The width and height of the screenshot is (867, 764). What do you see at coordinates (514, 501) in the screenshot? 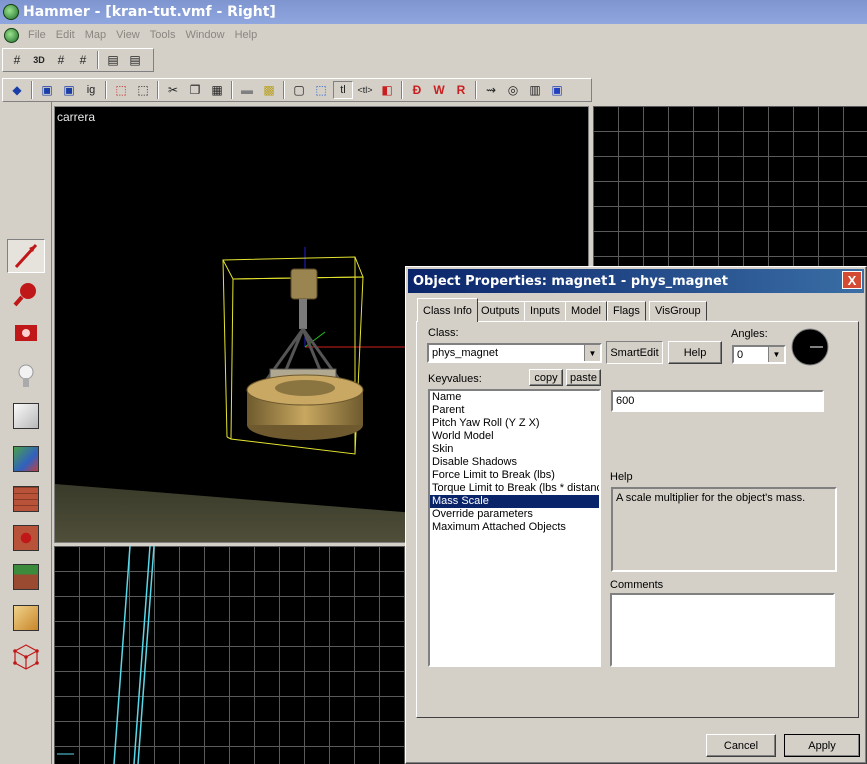
I see `list-item-selected: Mass Scale` at bounding box center [514, 501].